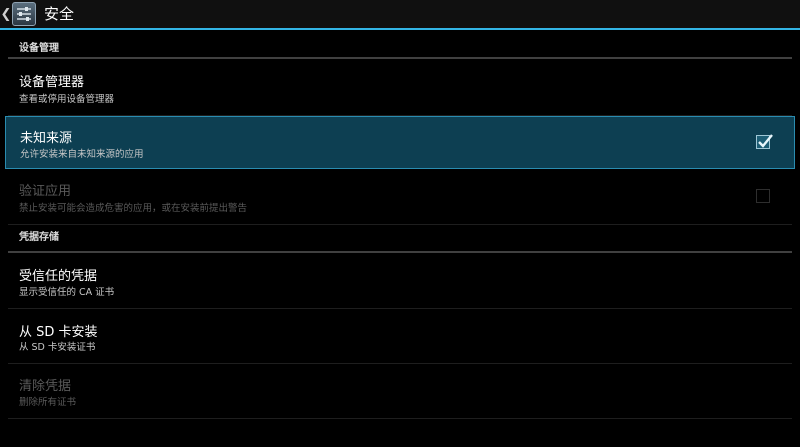  Describe the element at coordinates (133, 208) in the screenshot. I see `pref-summary: 禁止安装可能会造成危害的应用，或在安装前提出警告` at that location.